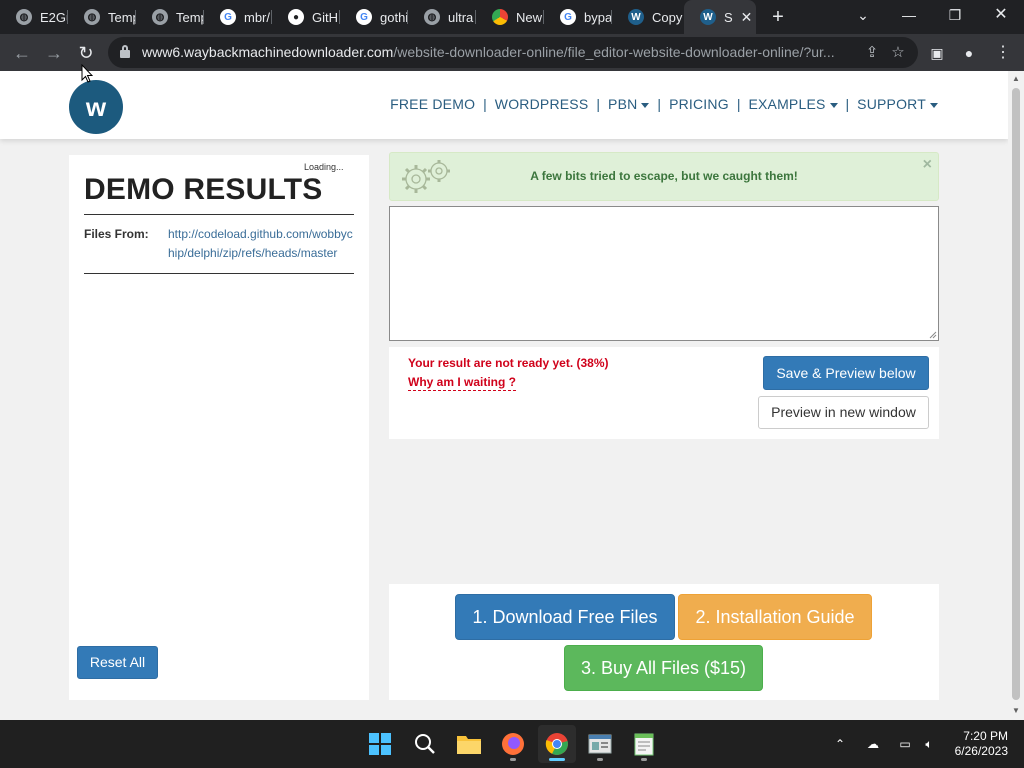 This screenshot has width=1024, height=768. I want to click on taskbar-notepad, so click(644, 744).